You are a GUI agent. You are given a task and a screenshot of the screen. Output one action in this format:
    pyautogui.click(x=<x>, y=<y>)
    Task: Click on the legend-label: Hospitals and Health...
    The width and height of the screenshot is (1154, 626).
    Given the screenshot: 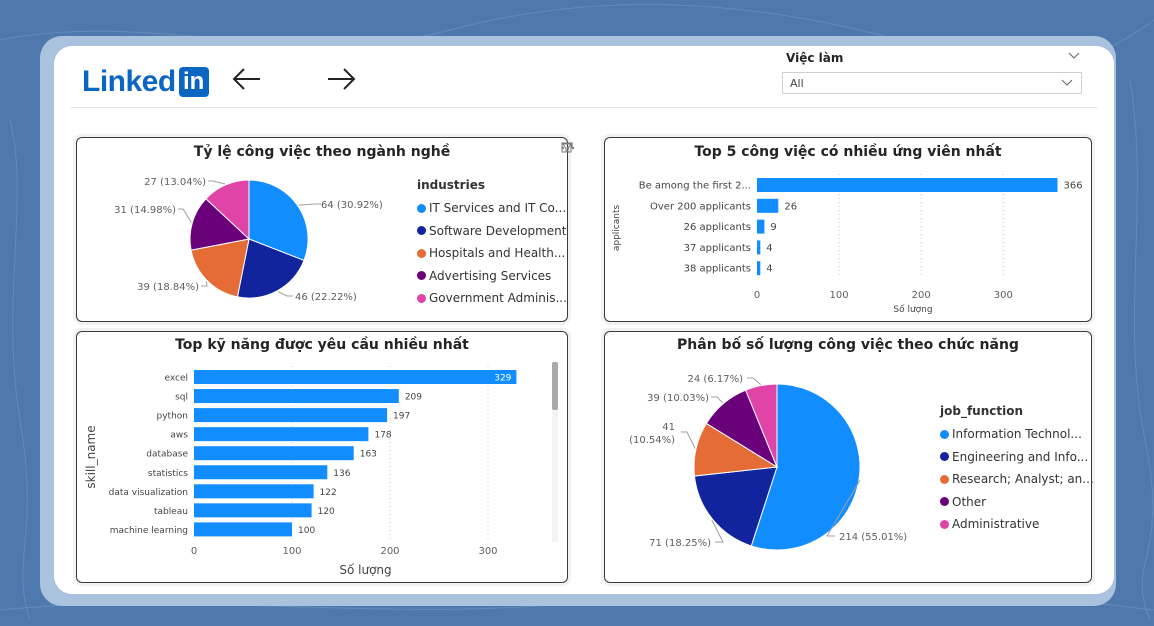 What is the action you would take?
    pyautogui.click(x=497, y=253)
    